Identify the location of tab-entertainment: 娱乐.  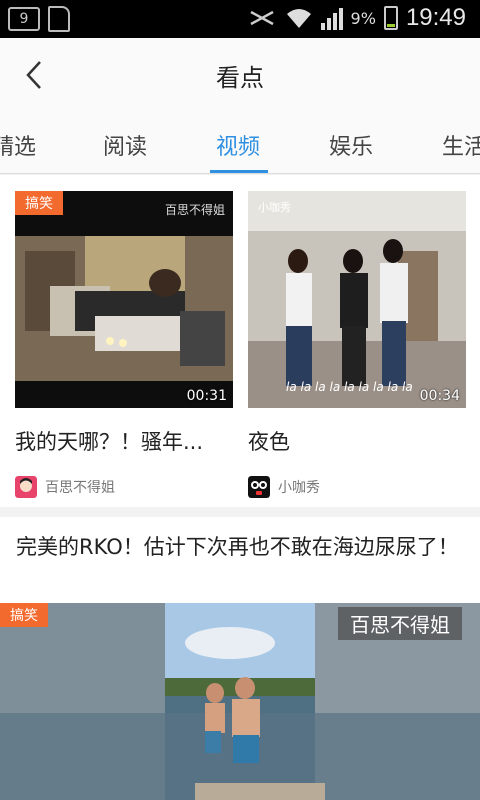
(351, 145).